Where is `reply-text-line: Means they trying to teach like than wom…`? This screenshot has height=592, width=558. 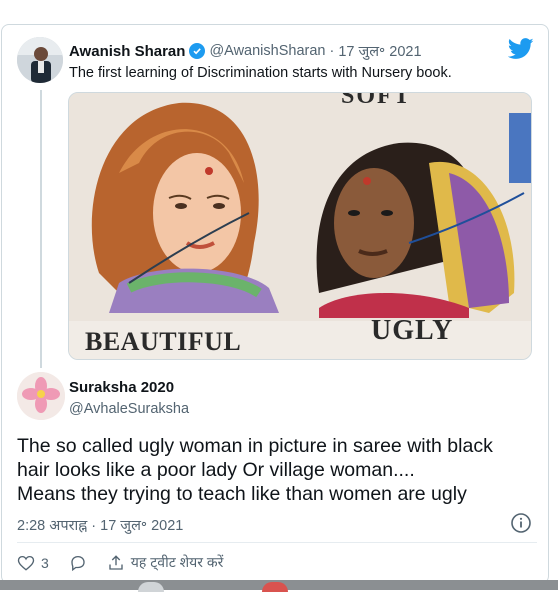 reply-text-line: Means they trying to teach like than wom… is located at coordinates (242, 494).